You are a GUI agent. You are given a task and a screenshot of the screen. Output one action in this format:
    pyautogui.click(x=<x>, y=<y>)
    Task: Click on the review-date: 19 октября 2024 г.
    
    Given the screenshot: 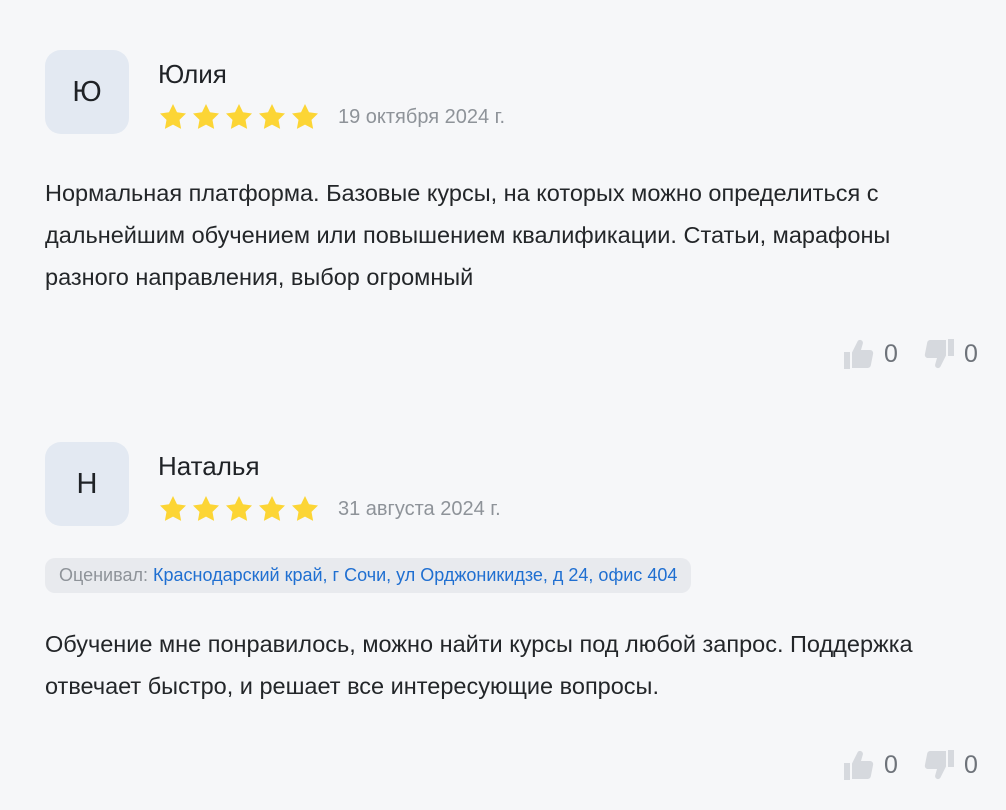 What is the action you would take?
    pyautogui.click(x=422, y=116)
    